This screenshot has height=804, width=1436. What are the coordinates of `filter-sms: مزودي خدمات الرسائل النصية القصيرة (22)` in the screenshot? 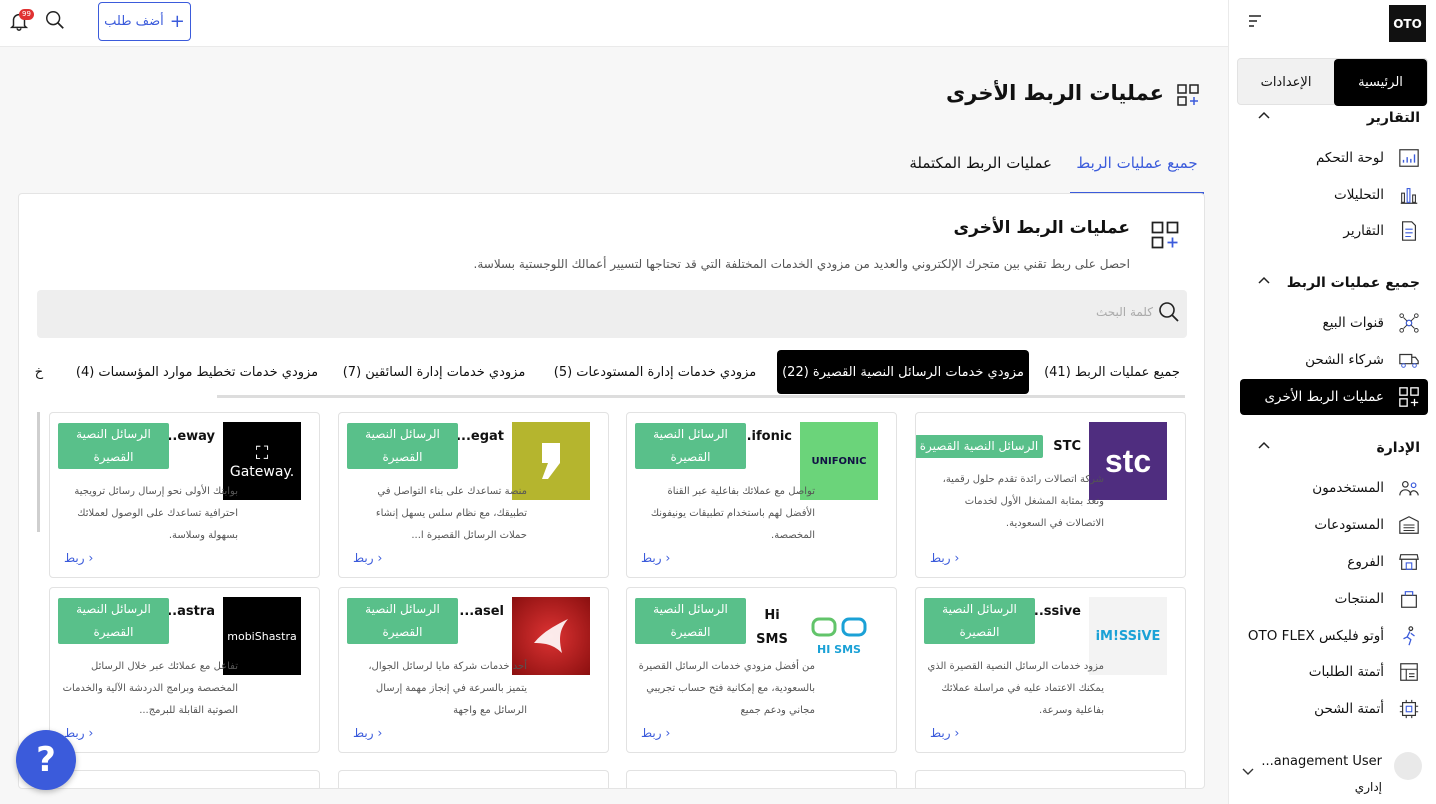 It's located at (903, 372).